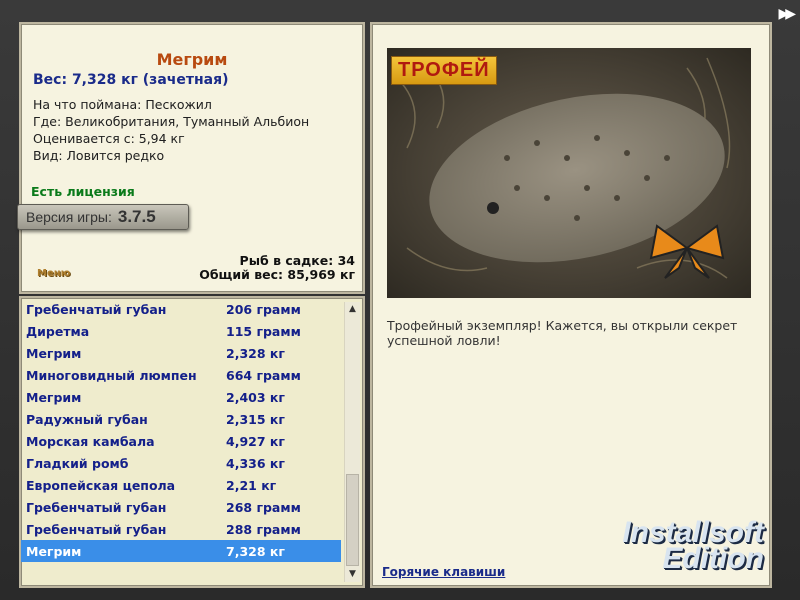 The height and width of the screenshot is (600, 800). What do you see at coordinates (181, 485) in the screenshot?
I see `list-item: Европейская цепола 2,21 кг` at bounding box center [181, 485].